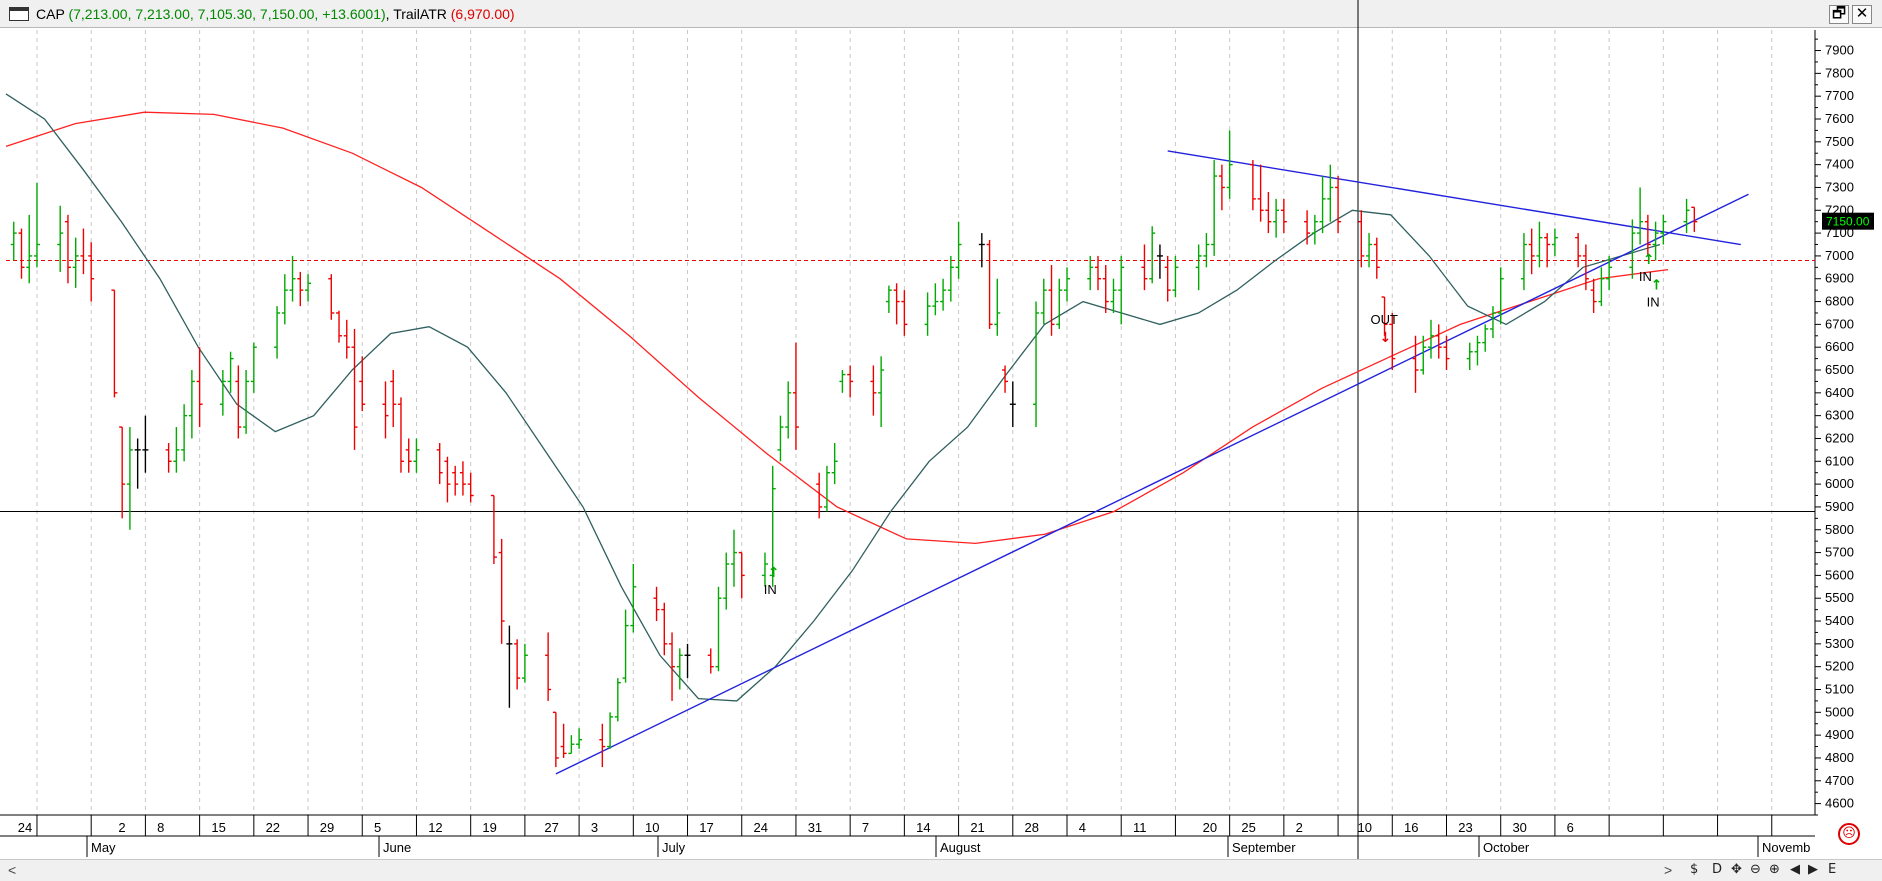 Image resolution: width=1882 pixels, height=881 pixels. I want to click on y-tick-label: 6400, so click(1839, 392).